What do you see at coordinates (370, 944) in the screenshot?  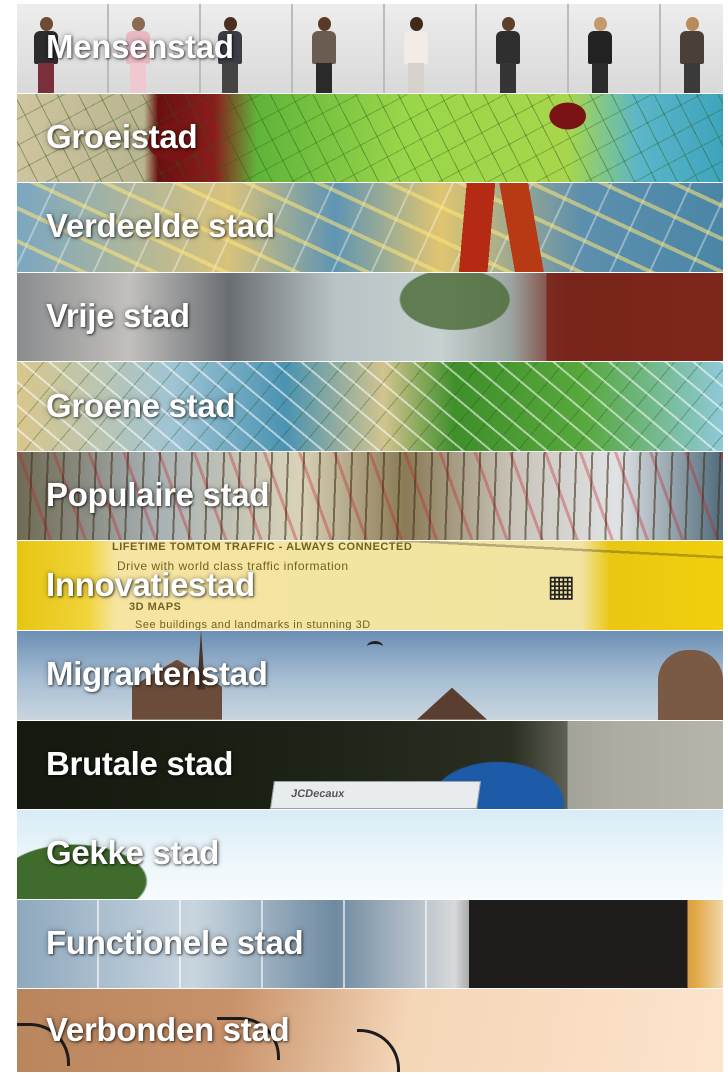 I see `banner-functionele-stad: Functionele stad` at bounding box center [370, 944].